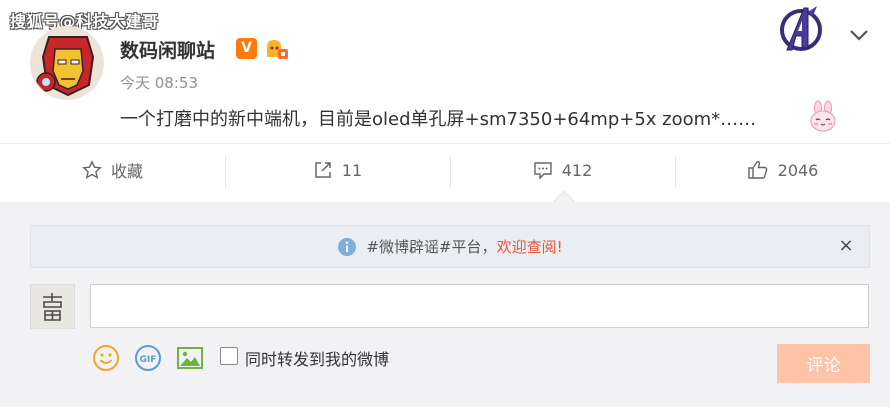 Image resolution: width=890 pixels, height=407 pixels. I want to click on favorite-button: 收藏, so click(112, 170).